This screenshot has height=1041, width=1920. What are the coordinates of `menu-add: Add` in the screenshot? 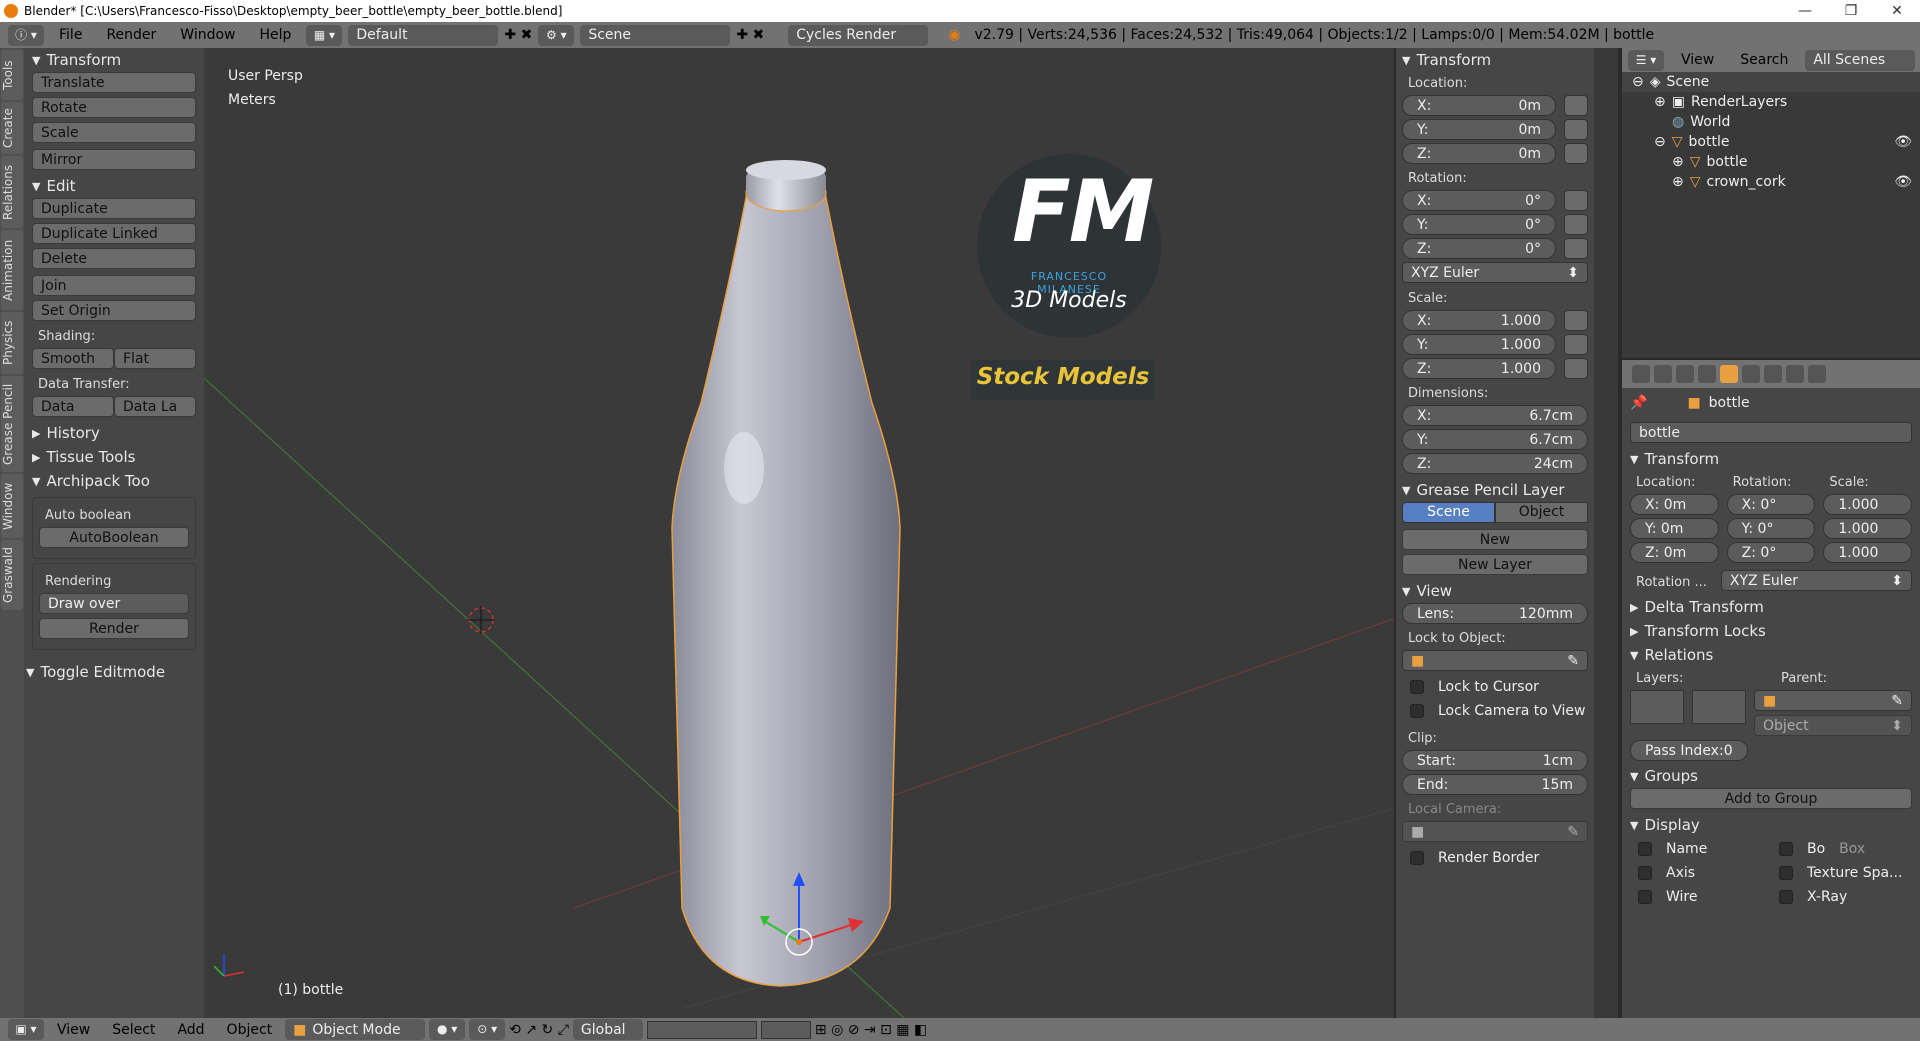 It's located at (190, 1030).